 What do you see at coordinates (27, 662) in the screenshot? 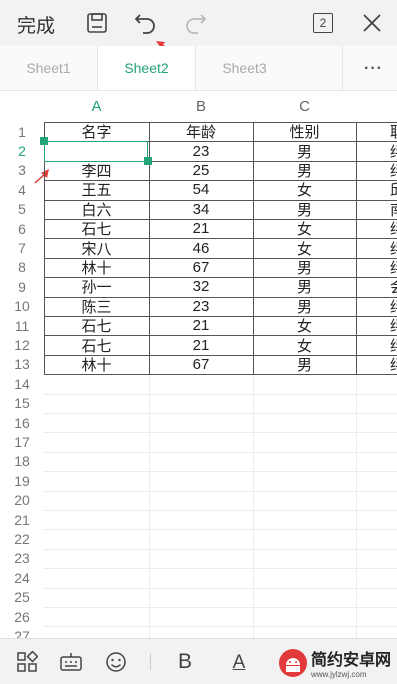
I see `apps-grid-icon` at bounding box center [27, 662].